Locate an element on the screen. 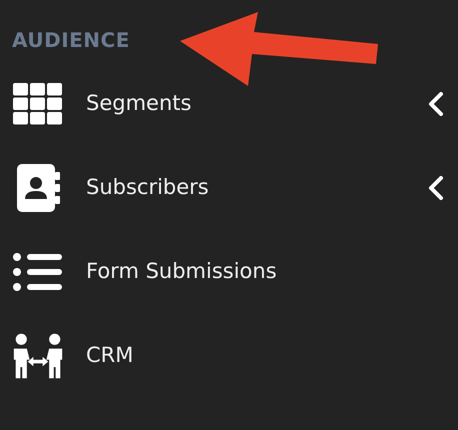 The width and height of the screenshot is (458, 430). list-icon is located at coordinates (38, 272).